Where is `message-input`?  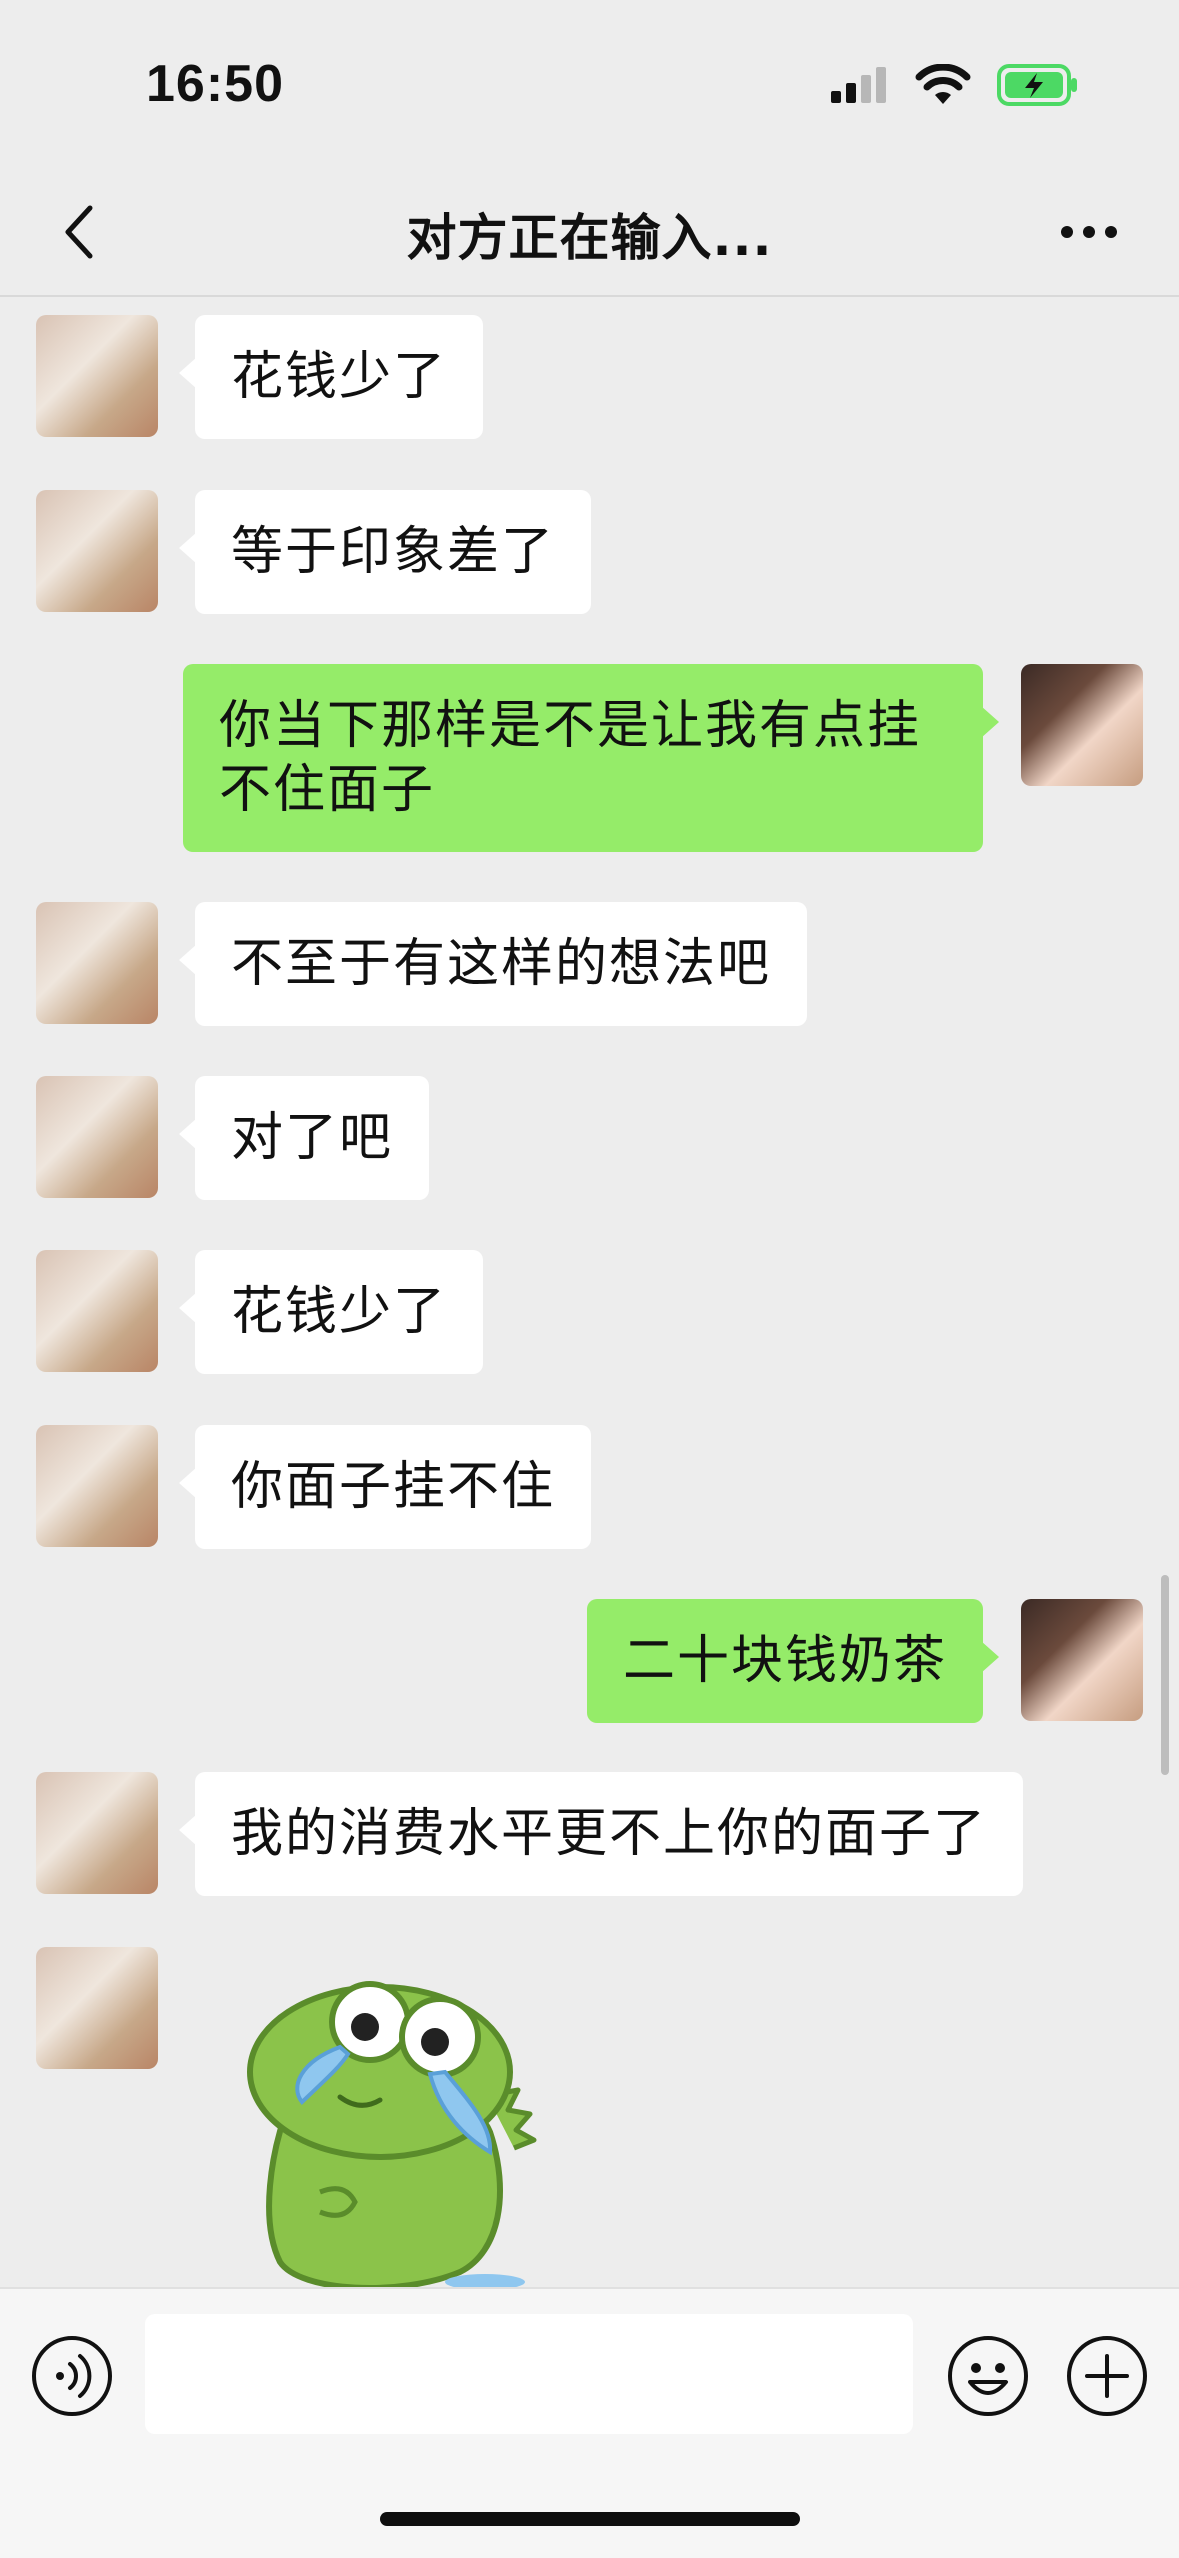
message-input is located at coordinates (529, 2374).